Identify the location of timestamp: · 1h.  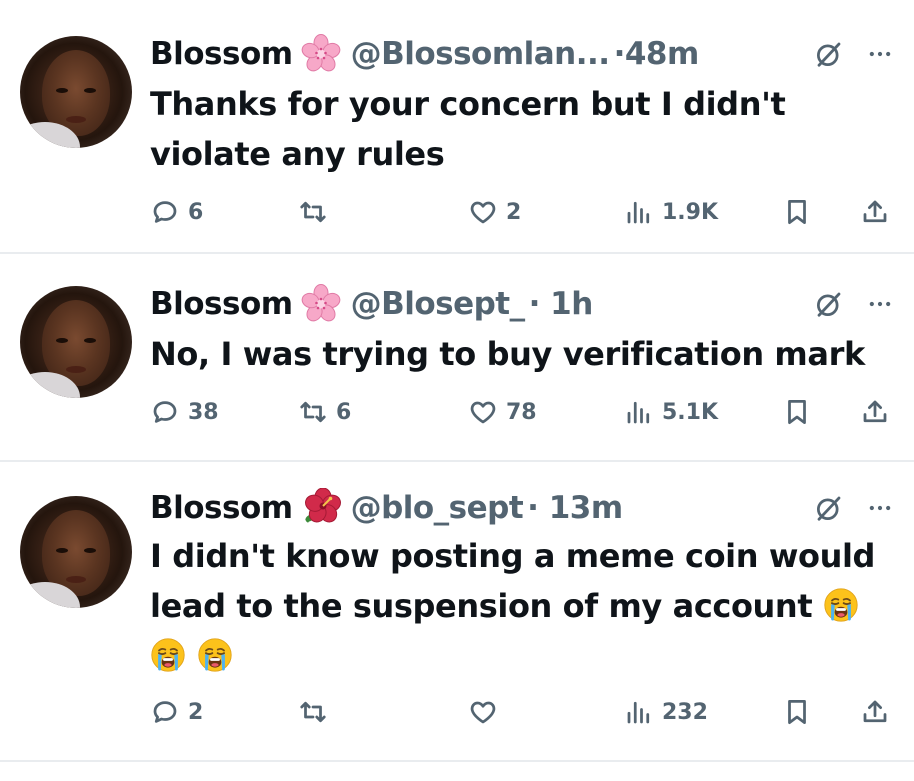
(561, 304).